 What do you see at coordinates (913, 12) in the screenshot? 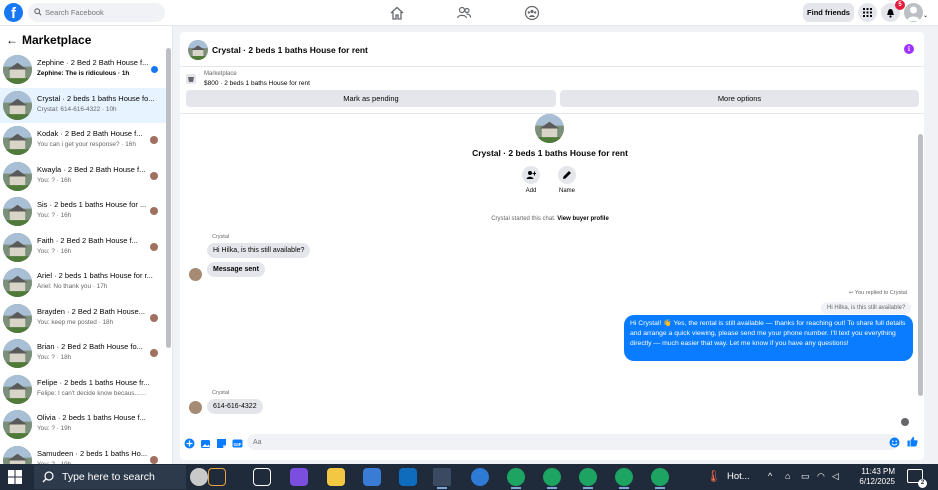
I see `profile-avatar` at bounding box center [913, 12].